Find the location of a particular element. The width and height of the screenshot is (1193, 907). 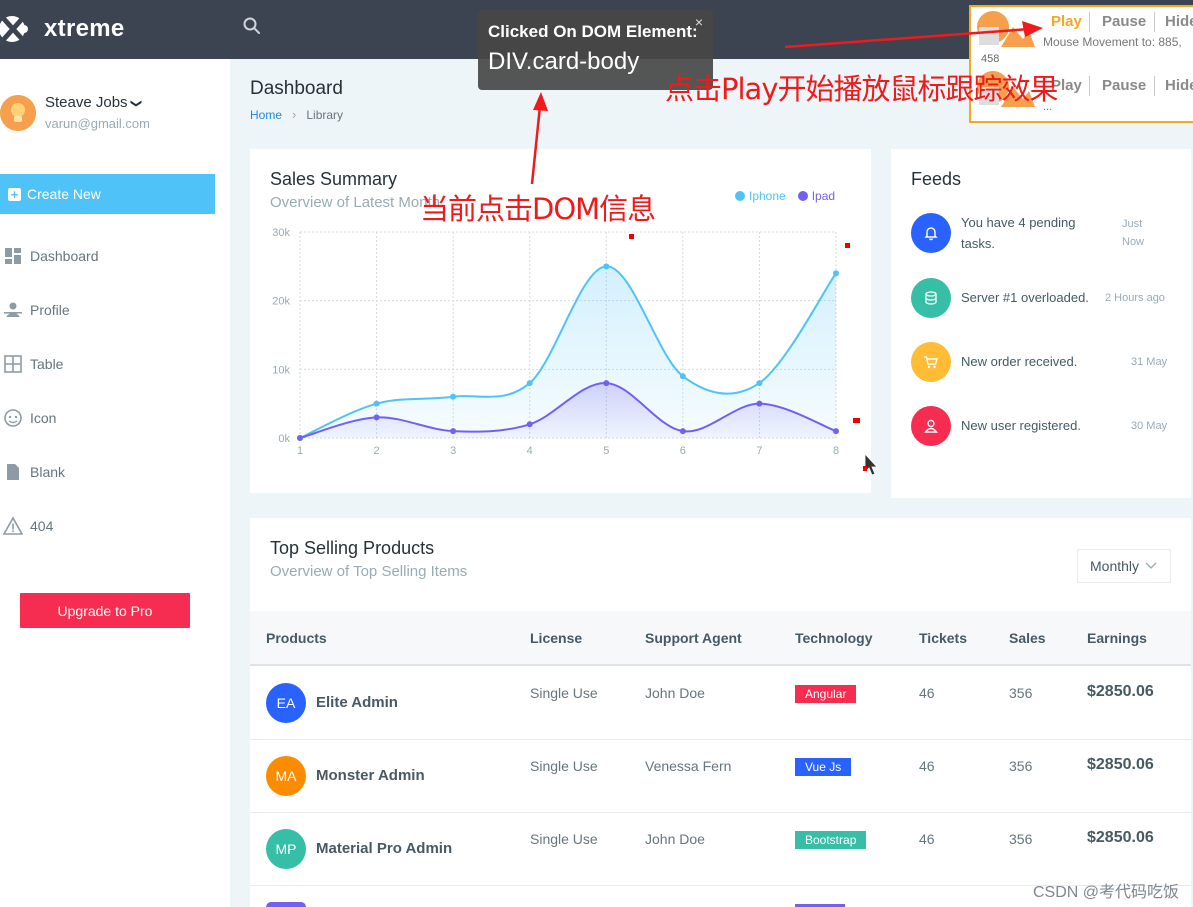

annotation-dom-note: 当前点击DOM信息 is located at coordinates (538, 209).